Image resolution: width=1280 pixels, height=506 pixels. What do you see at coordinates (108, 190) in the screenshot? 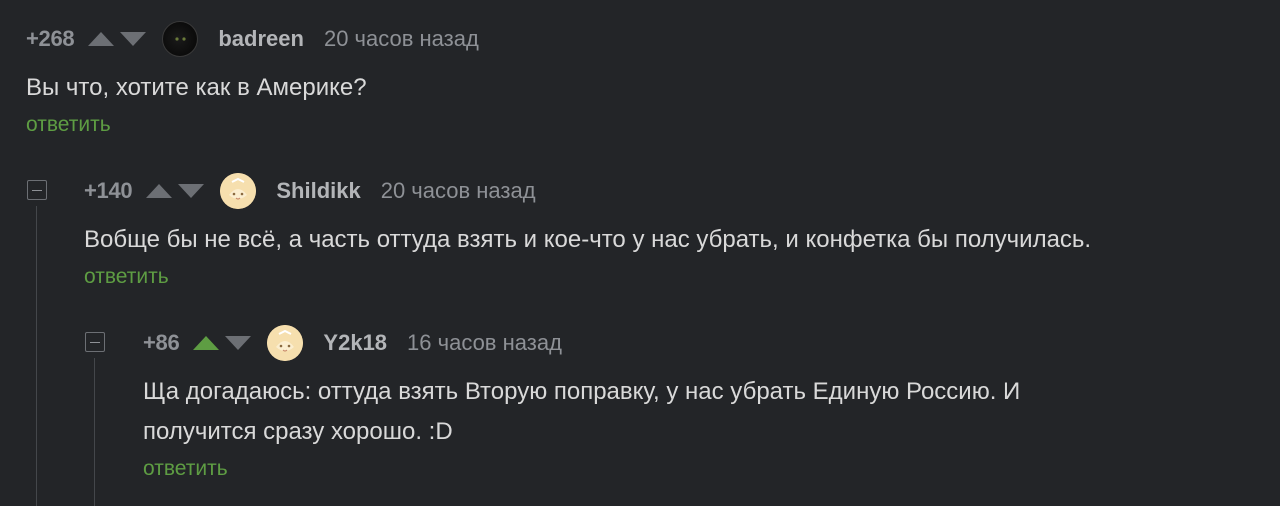
I see `comment-rating: +140` at bounding box center [108, 190].